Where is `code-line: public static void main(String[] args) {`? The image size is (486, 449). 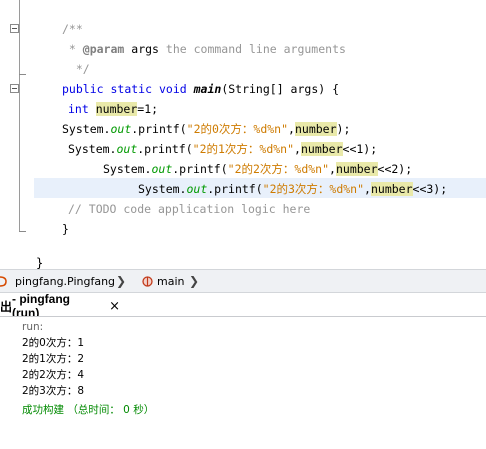
code-line: public static void main(String[] args) { is located at coordinates (201, 89).